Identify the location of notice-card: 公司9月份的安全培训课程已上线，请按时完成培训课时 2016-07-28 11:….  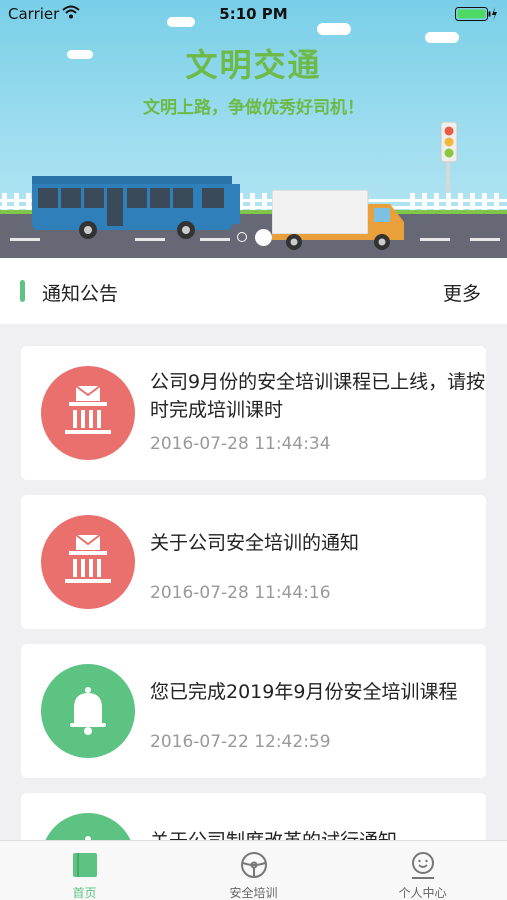
(253, 413).